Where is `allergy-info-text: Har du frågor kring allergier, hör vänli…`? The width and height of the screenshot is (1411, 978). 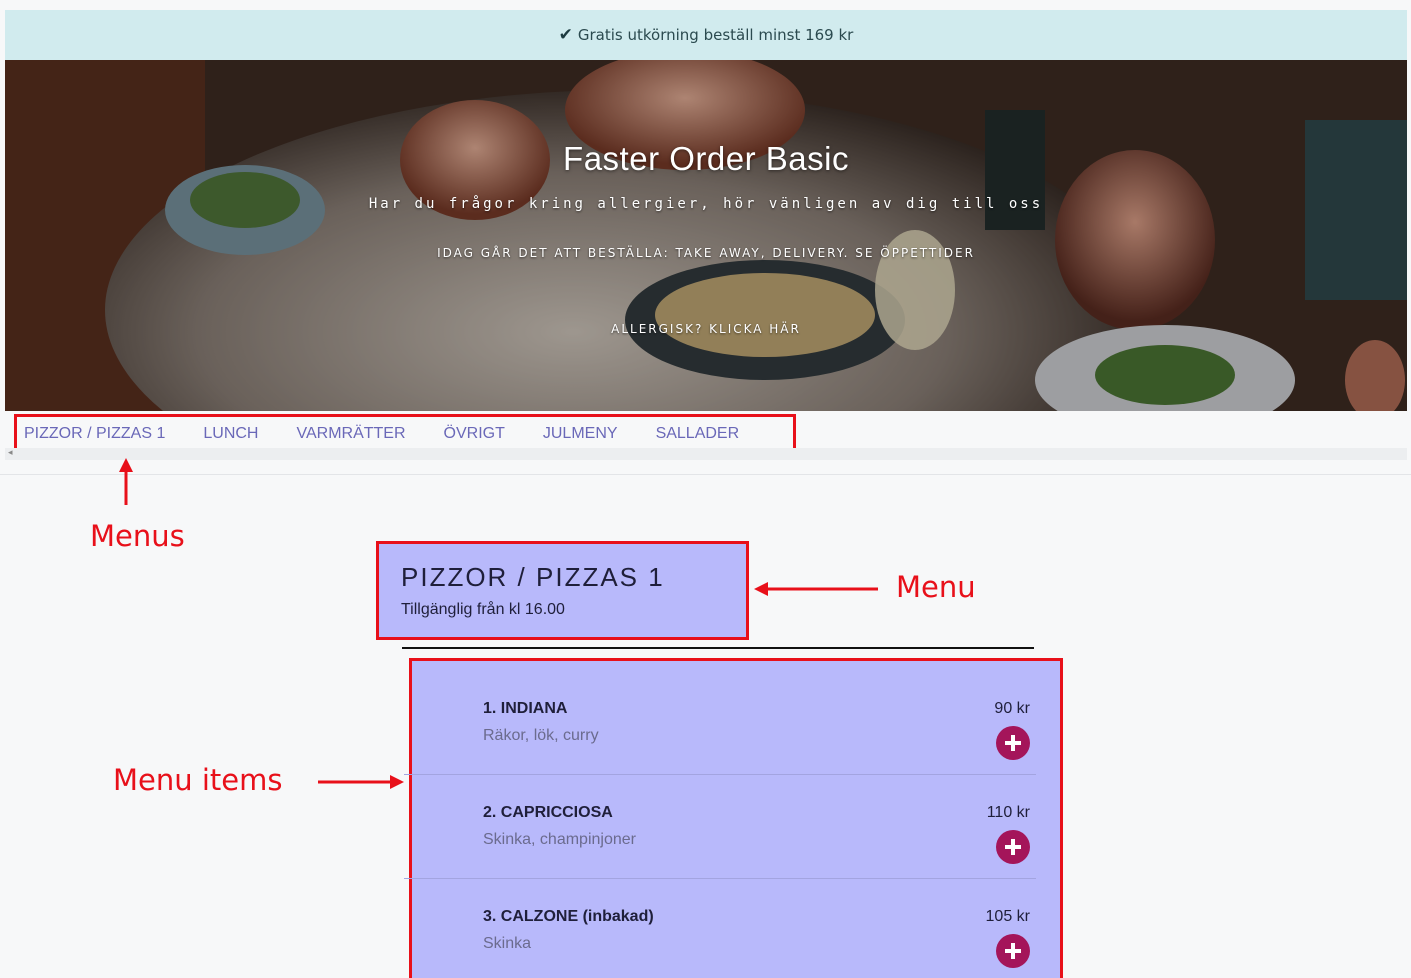 allergy-info-text: Har du frågor kring allergier, hör vänli… is located at coordinates (706, 204).